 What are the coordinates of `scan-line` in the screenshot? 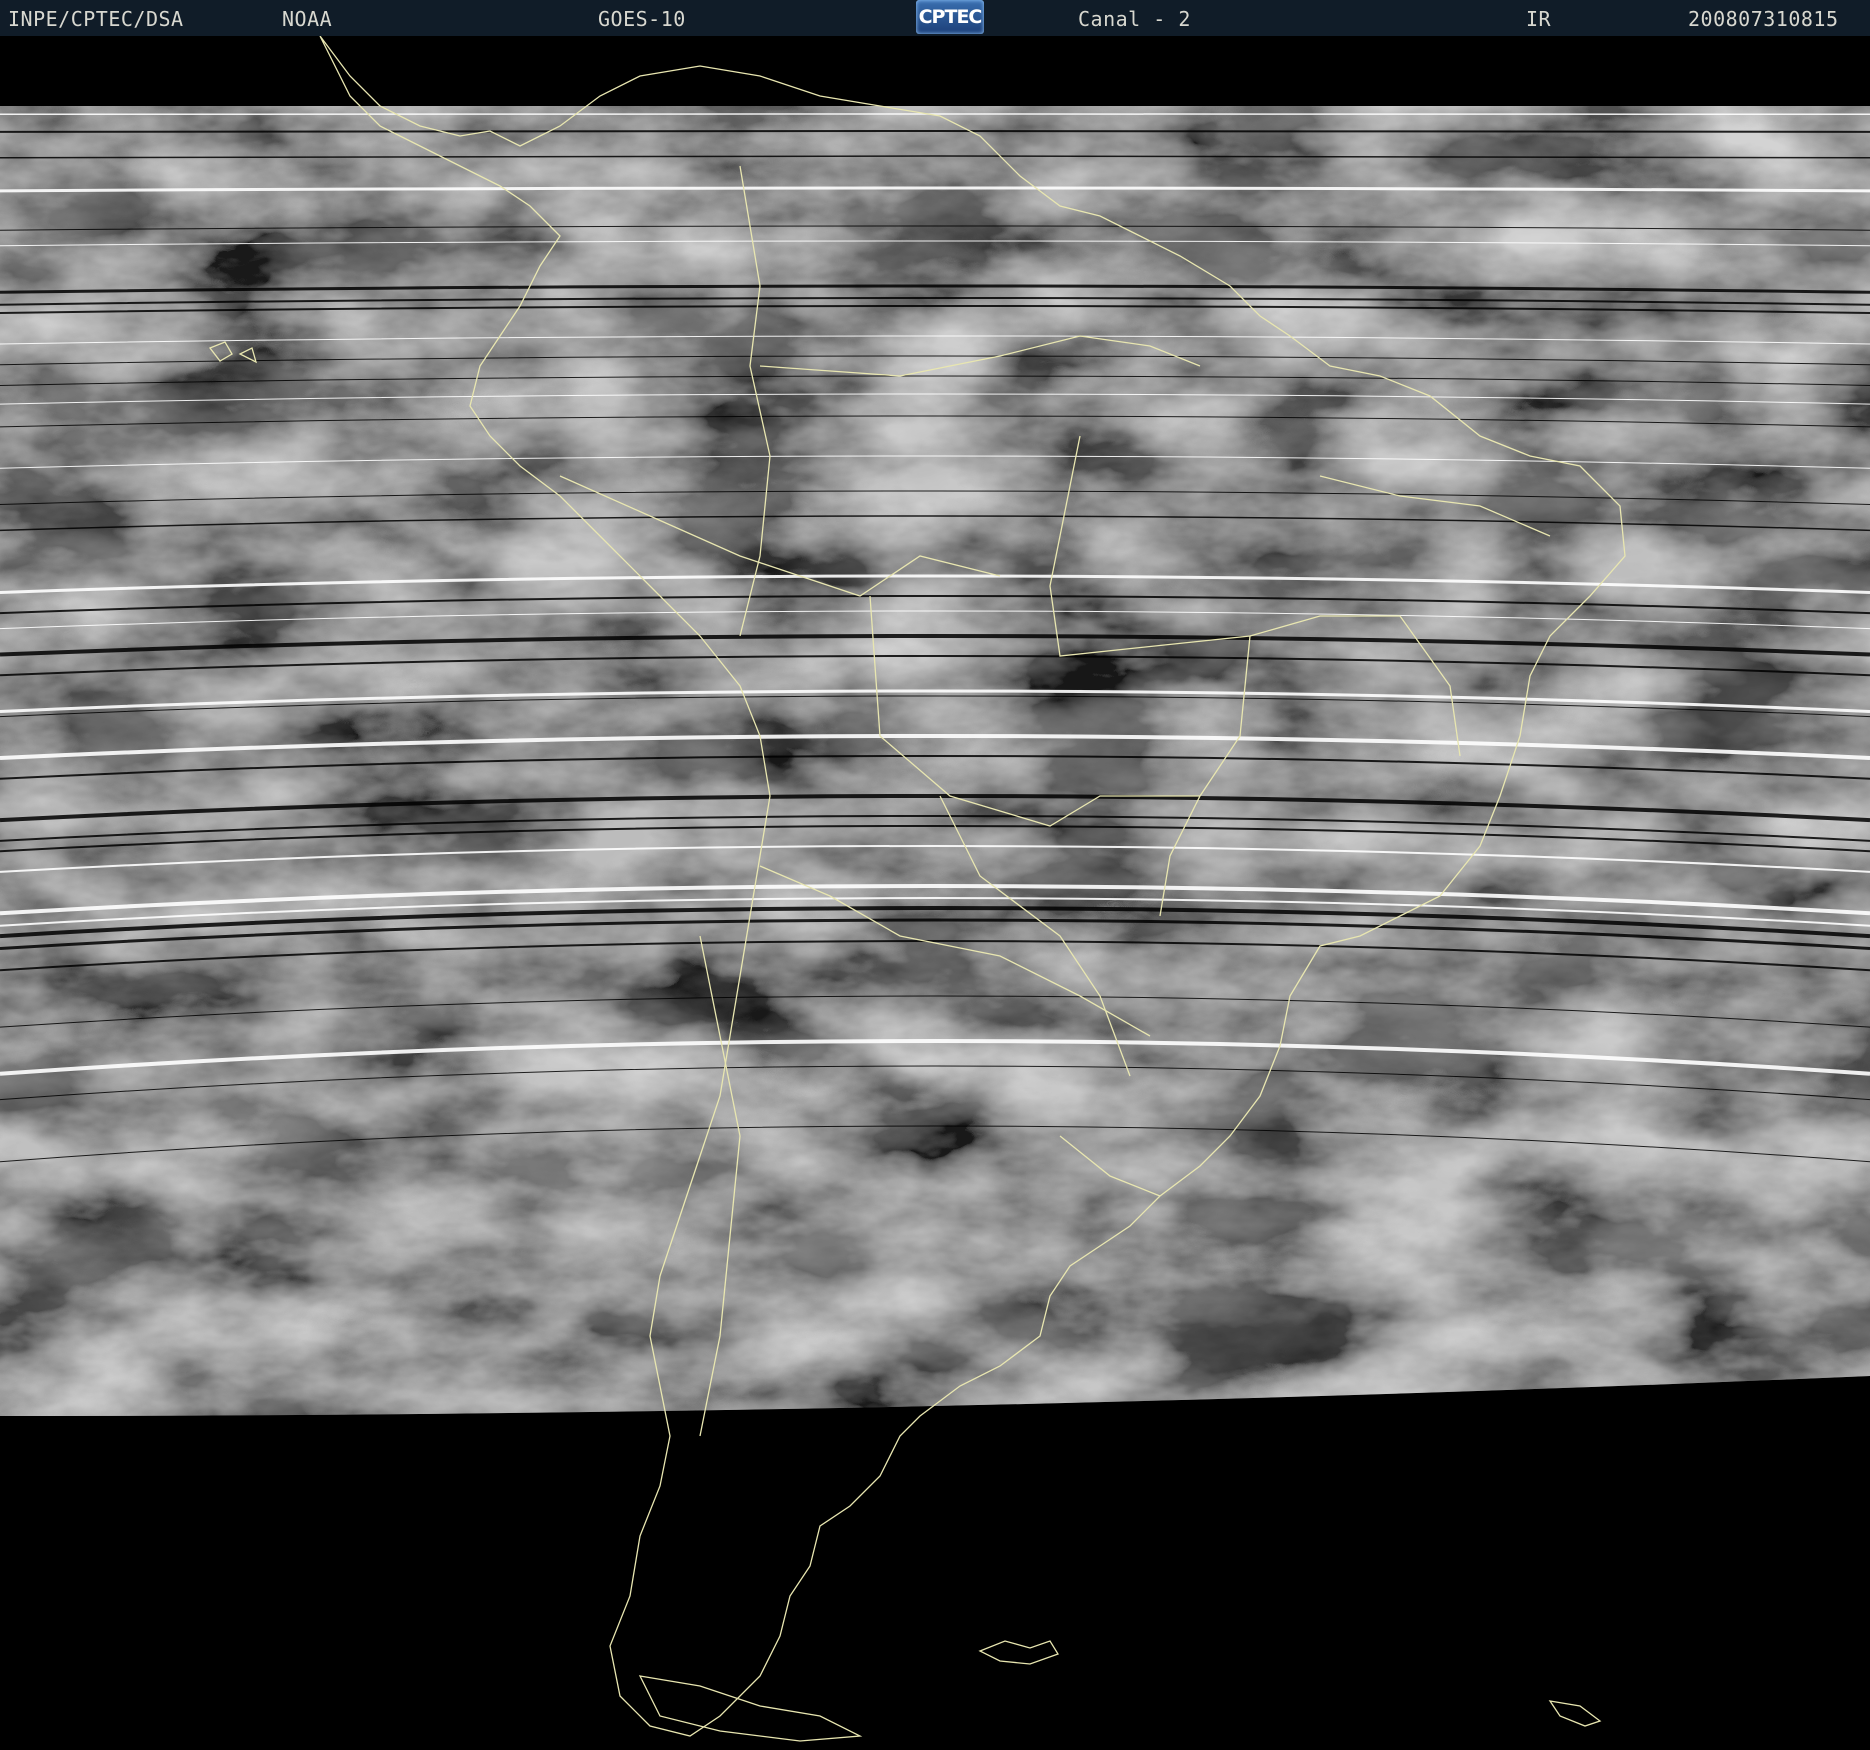 It's located at (935, 131).